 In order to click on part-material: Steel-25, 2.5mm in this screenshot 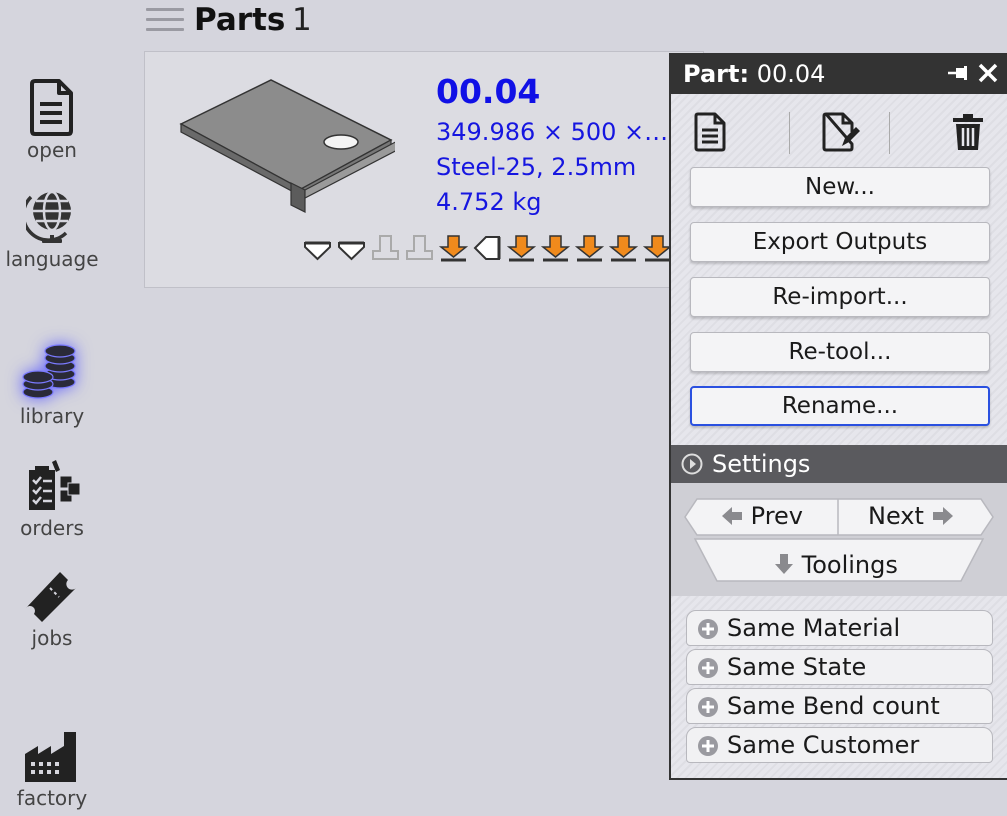, I will do `click(536, 167)`.